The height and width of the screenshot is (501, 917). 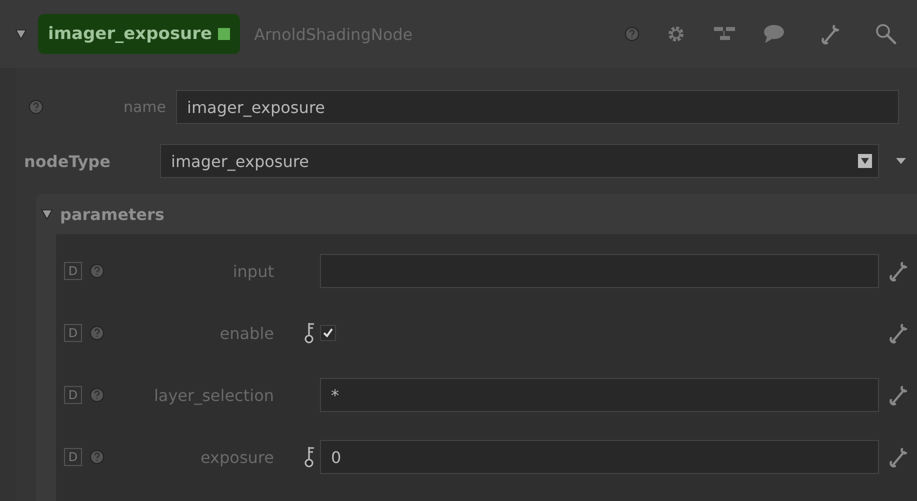 What do you see at coordinates (774, 34) in the screenshot?
I see `speech-bubble-icon` at bounding box center [774, 34].